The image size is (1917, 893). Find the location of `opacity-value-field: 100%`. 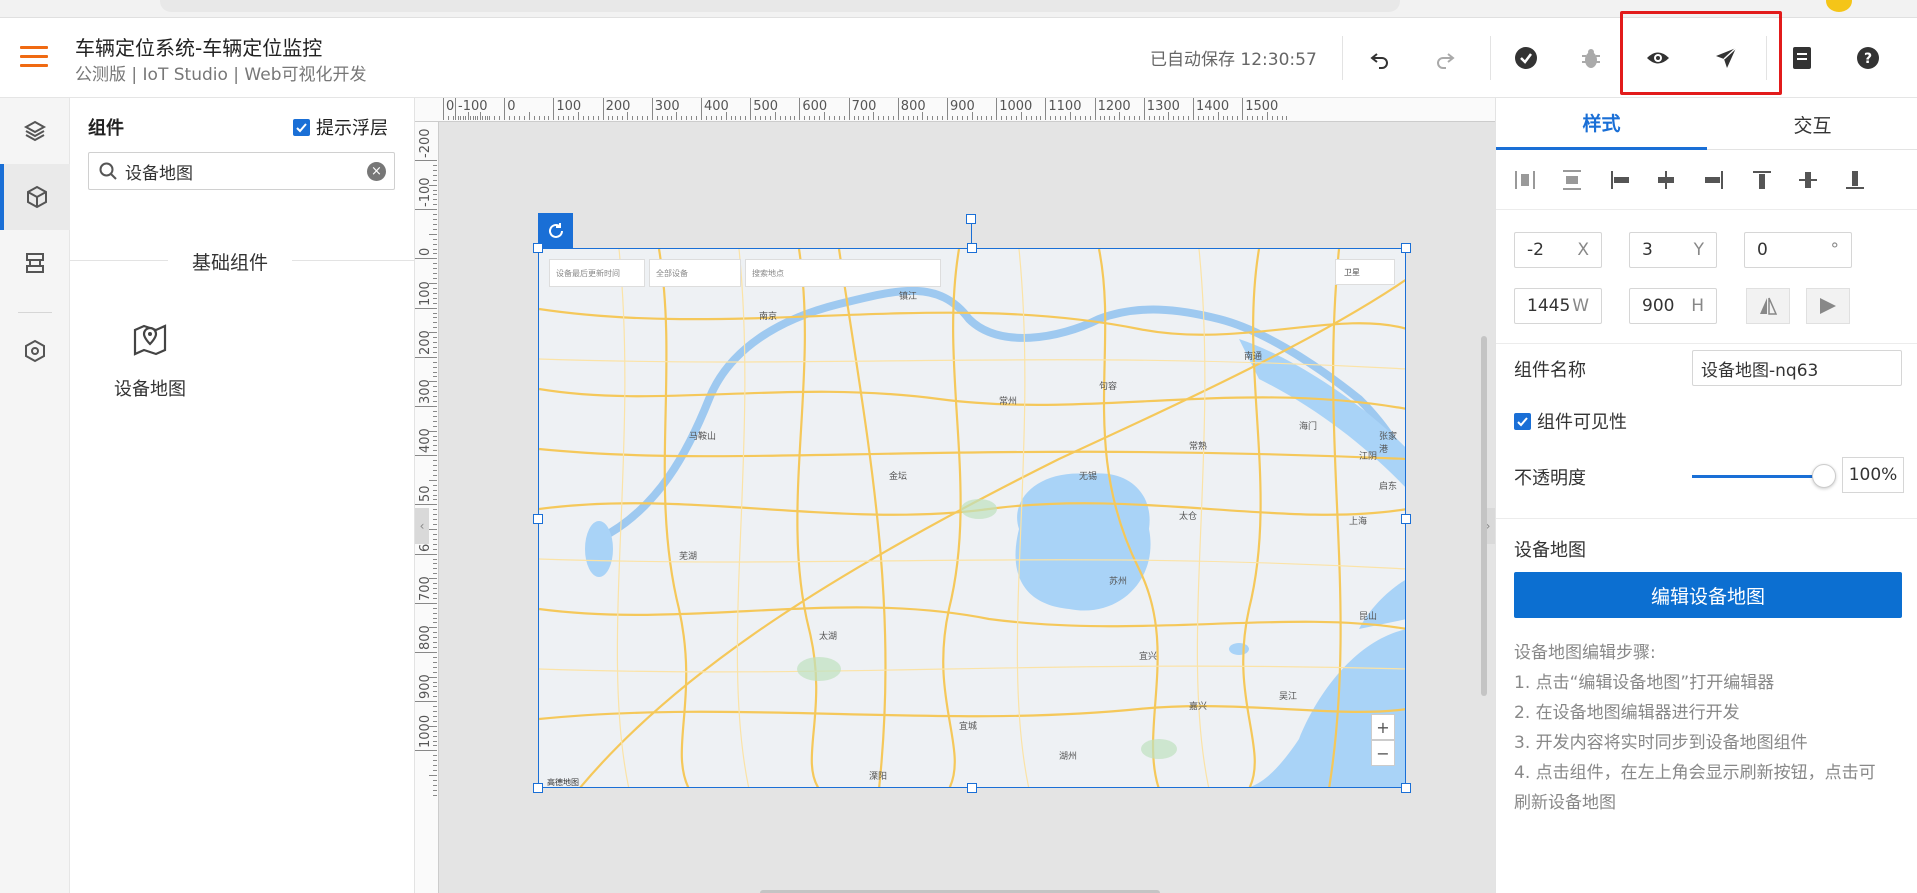

opacity-value-field: 100% is located at coordinates (1873, 475).